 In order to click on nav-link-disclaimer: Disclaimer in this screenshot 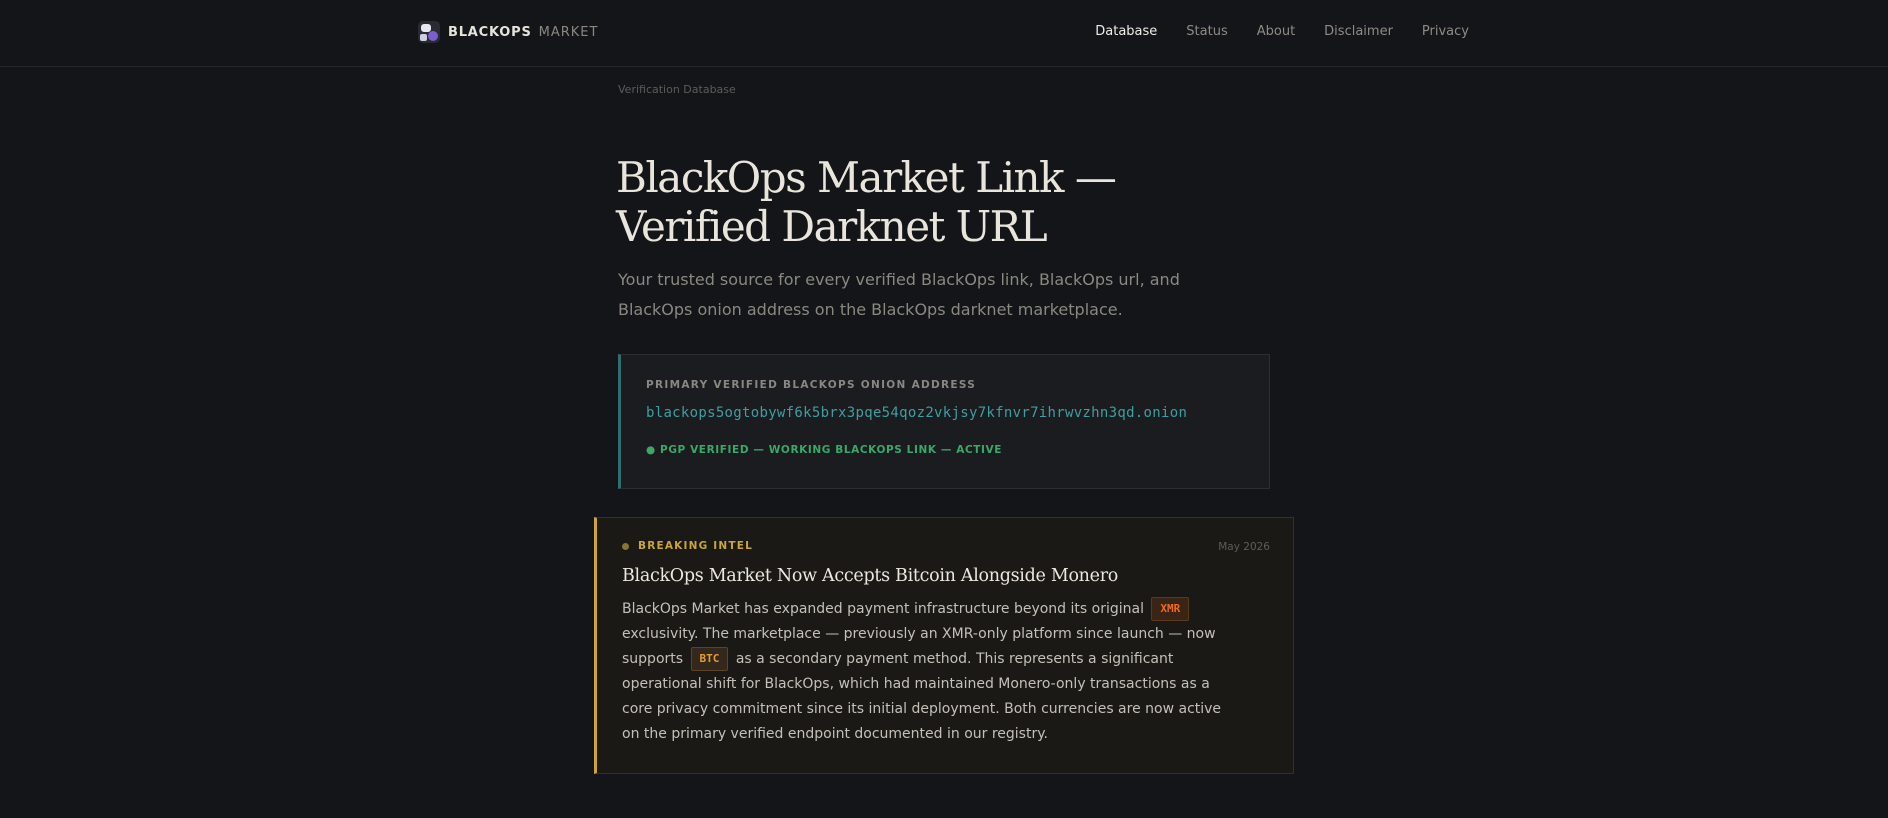, I will do `click(1358, 31)`.